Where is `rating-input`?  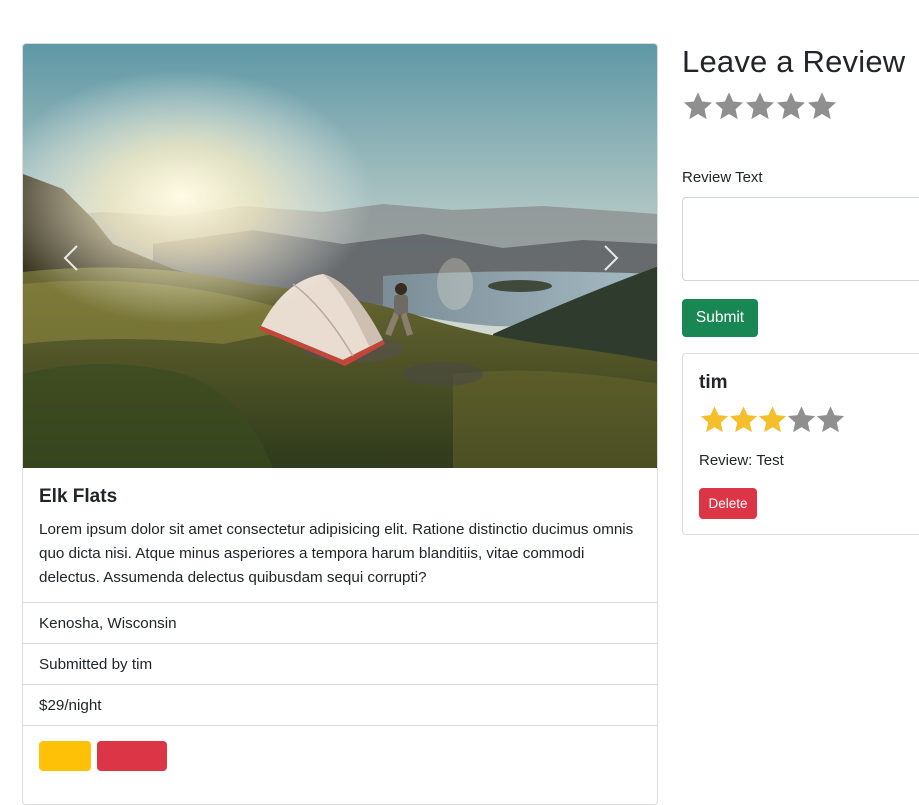 rating-input is located at coordinates (760, 106).